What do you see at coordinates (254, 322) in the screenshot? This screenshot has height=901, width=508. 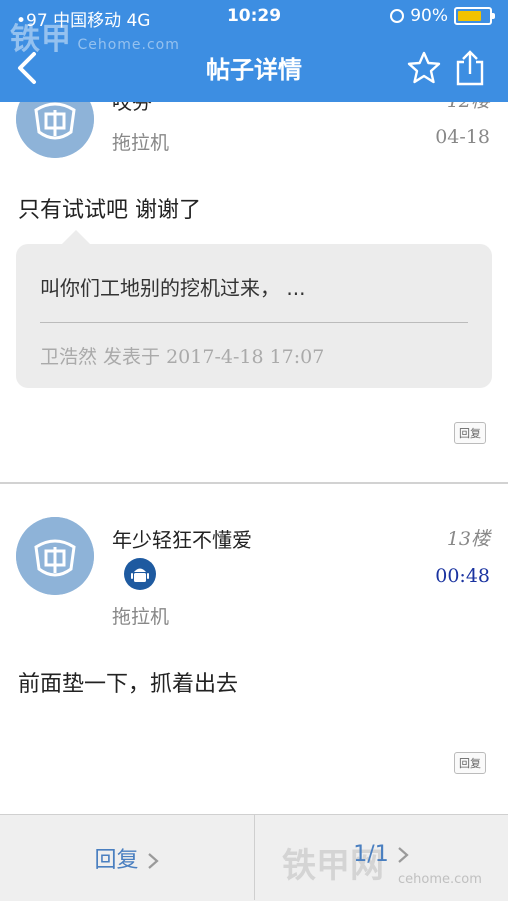 I see `quote-divider` at bounding box center [254, 322].